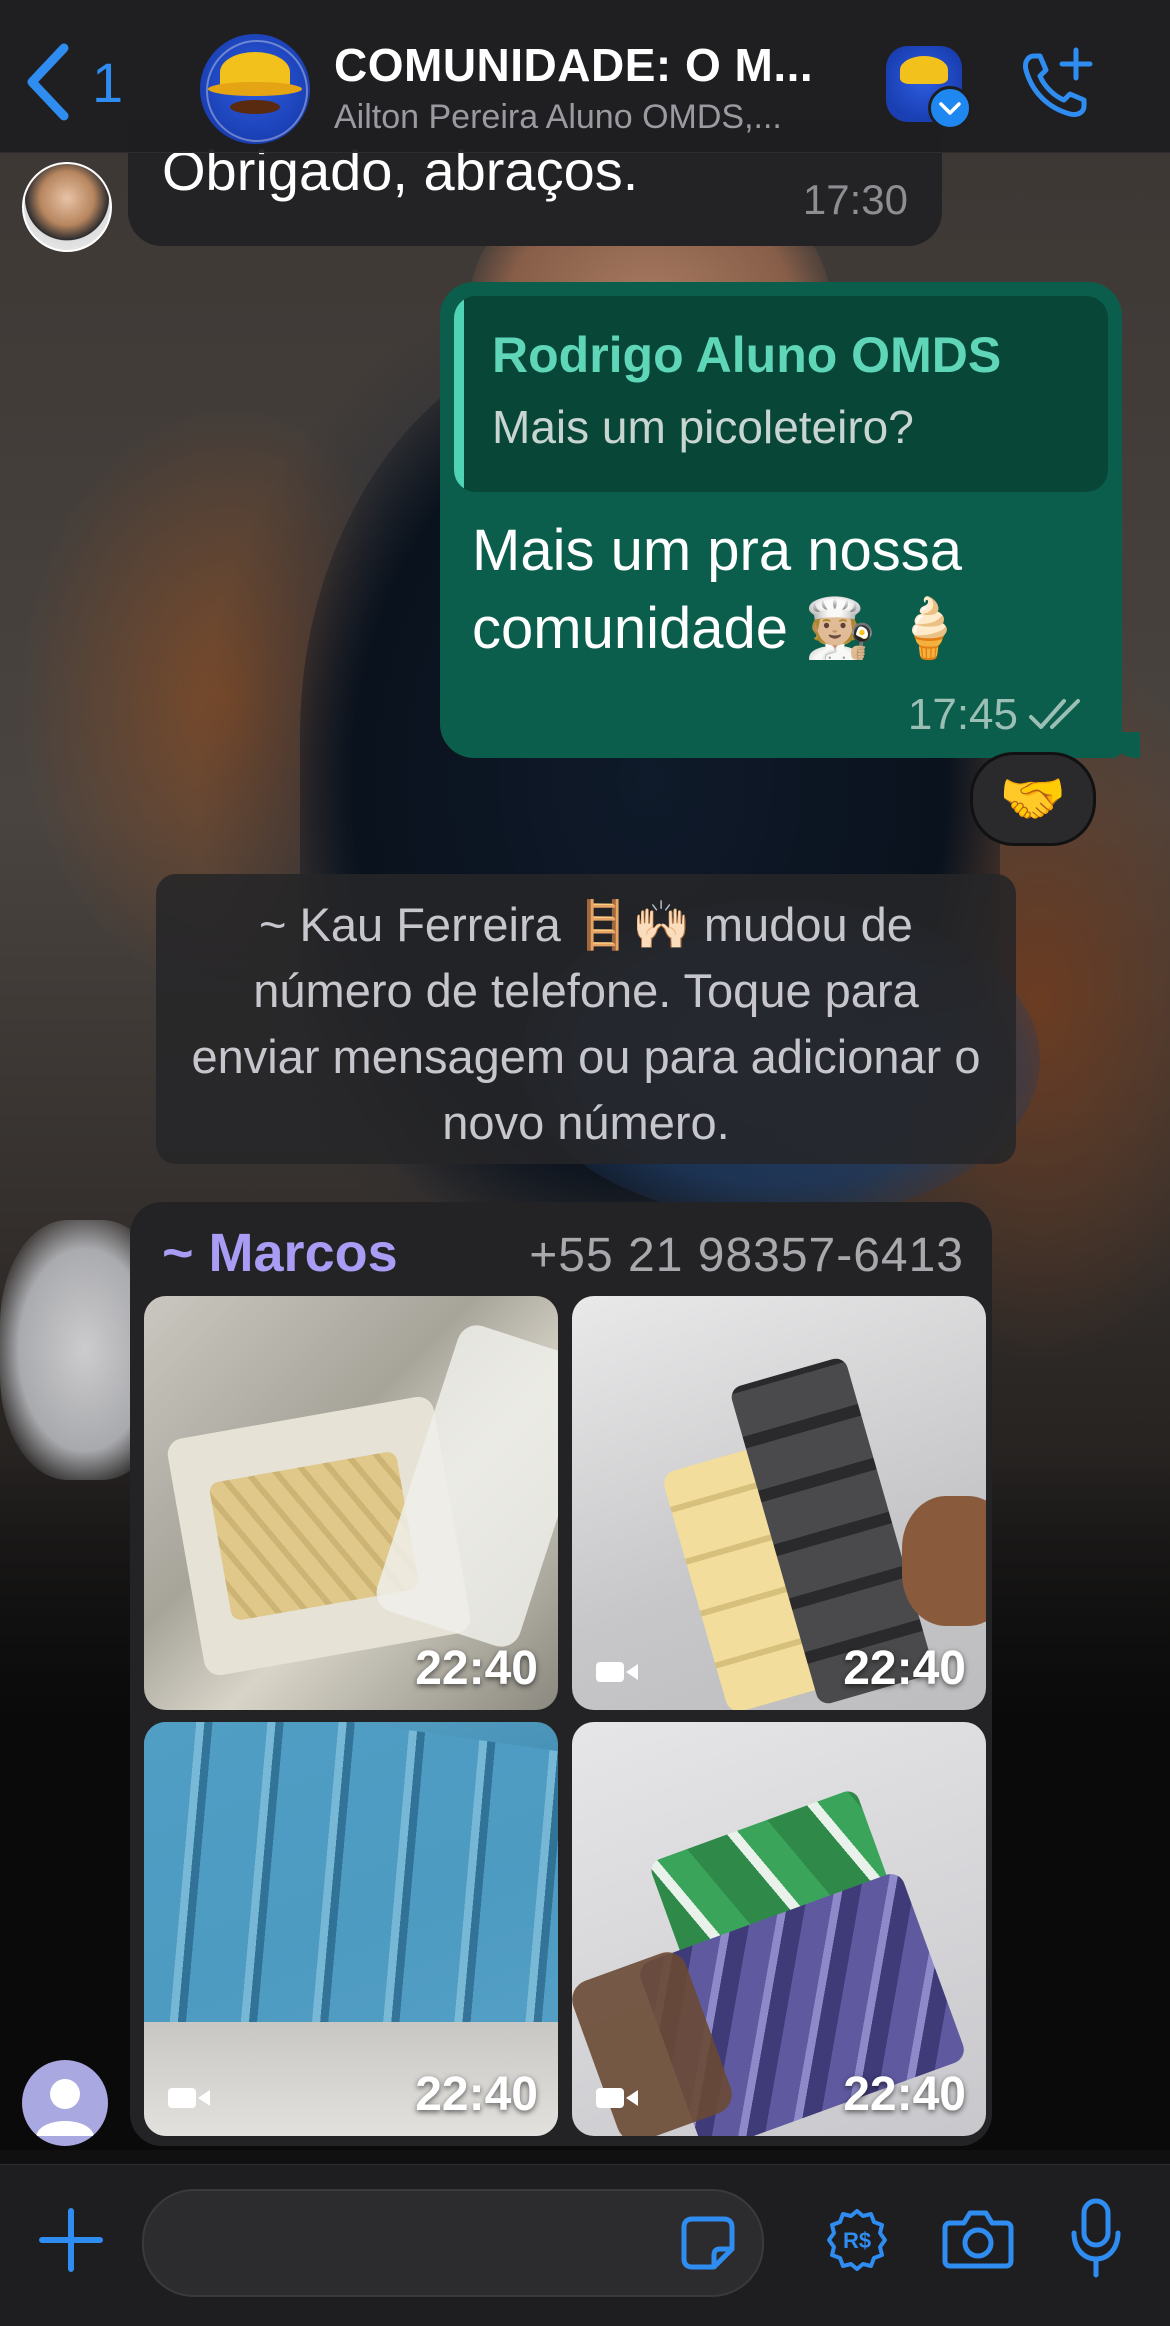  I want to click on logo-hat-brim, so click(255, 89).